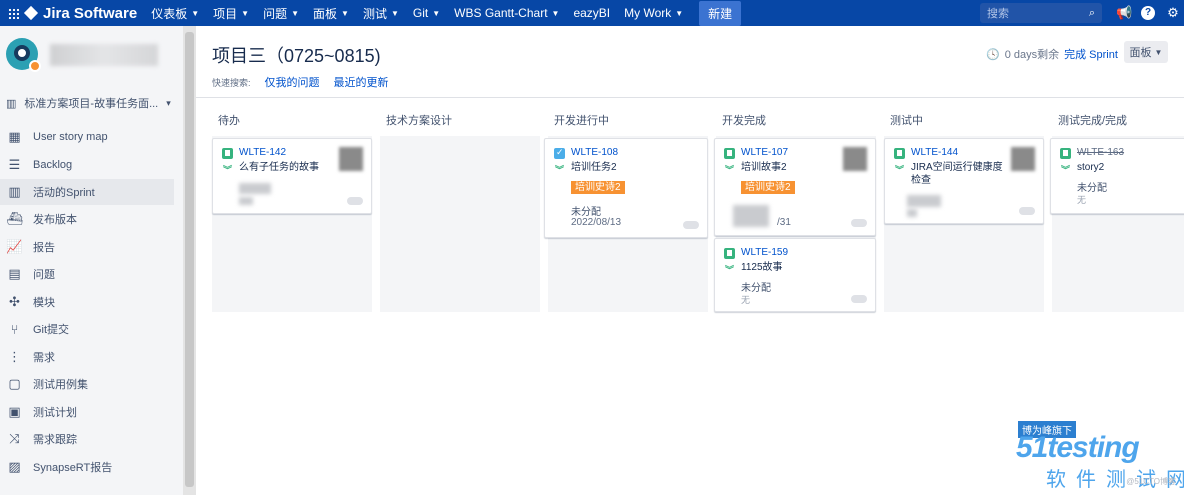 Image resolution: width=1184 pixels, height=495 pixels. Describe the element at coordinates (87, 384) in the screenshot. I see `sidebar-item-test-suites: ▢ 测试用例集` at that location.